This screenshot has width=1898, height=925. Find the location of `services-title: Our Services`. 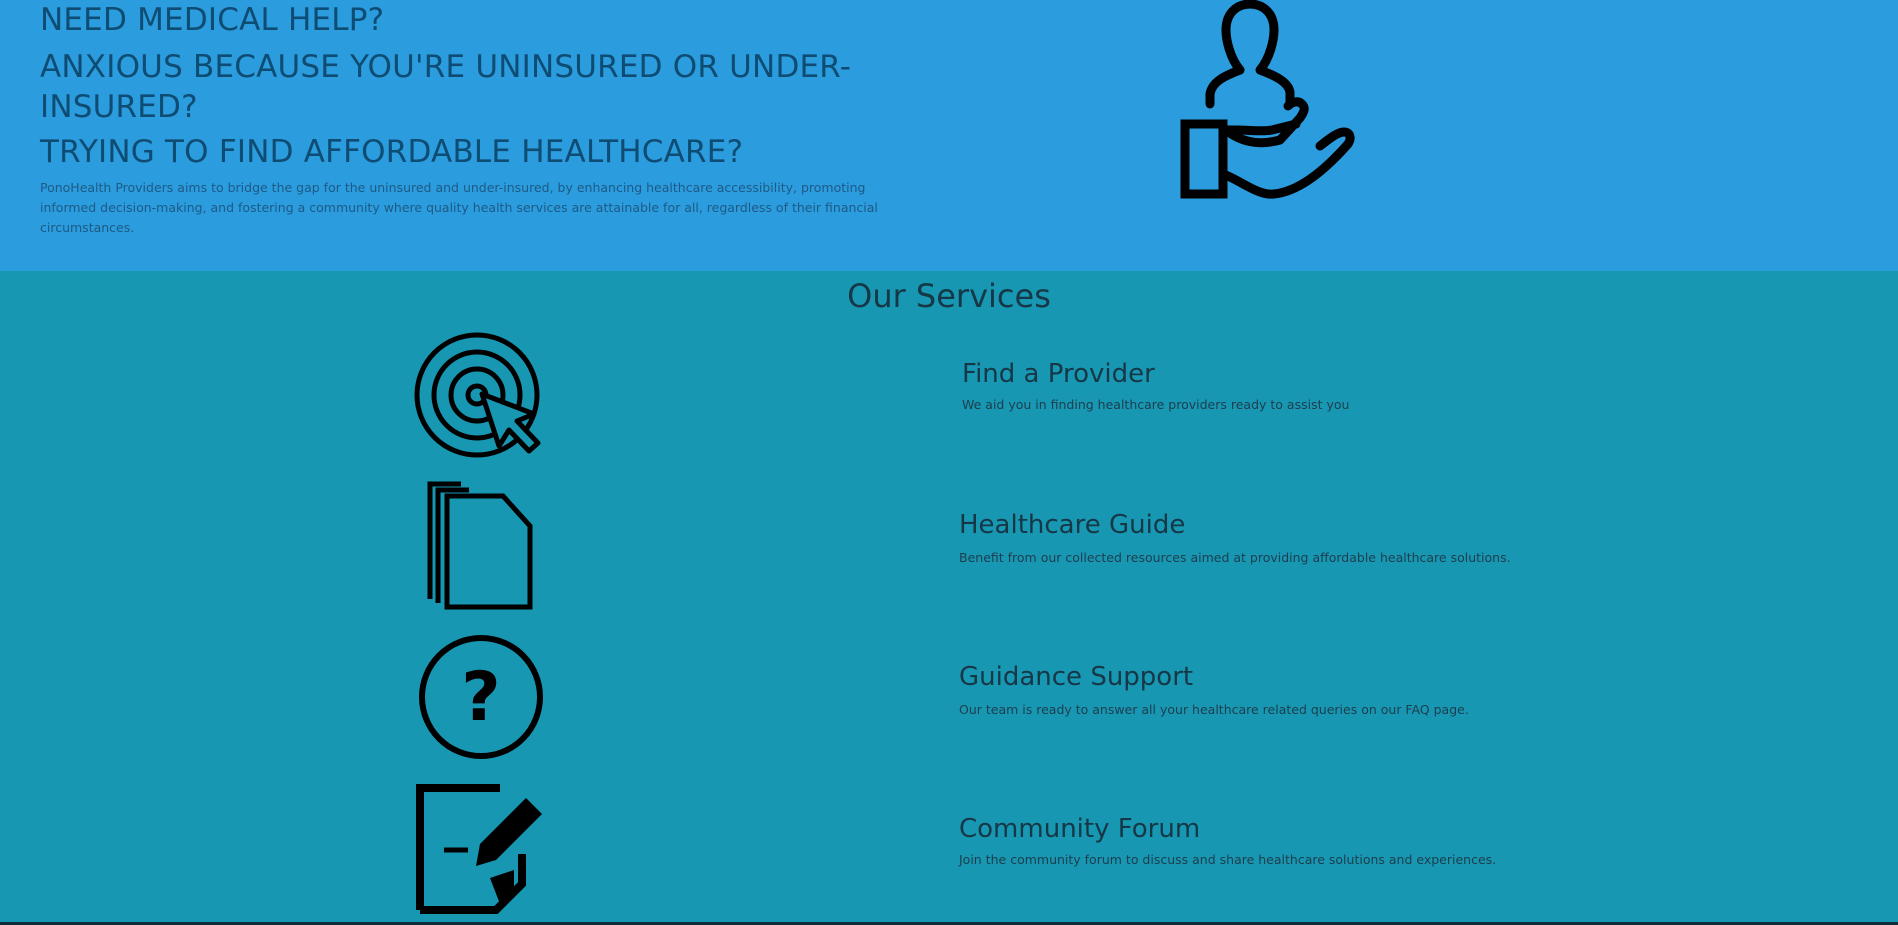

services-title: Our Services is located at coordinates (949, 296).